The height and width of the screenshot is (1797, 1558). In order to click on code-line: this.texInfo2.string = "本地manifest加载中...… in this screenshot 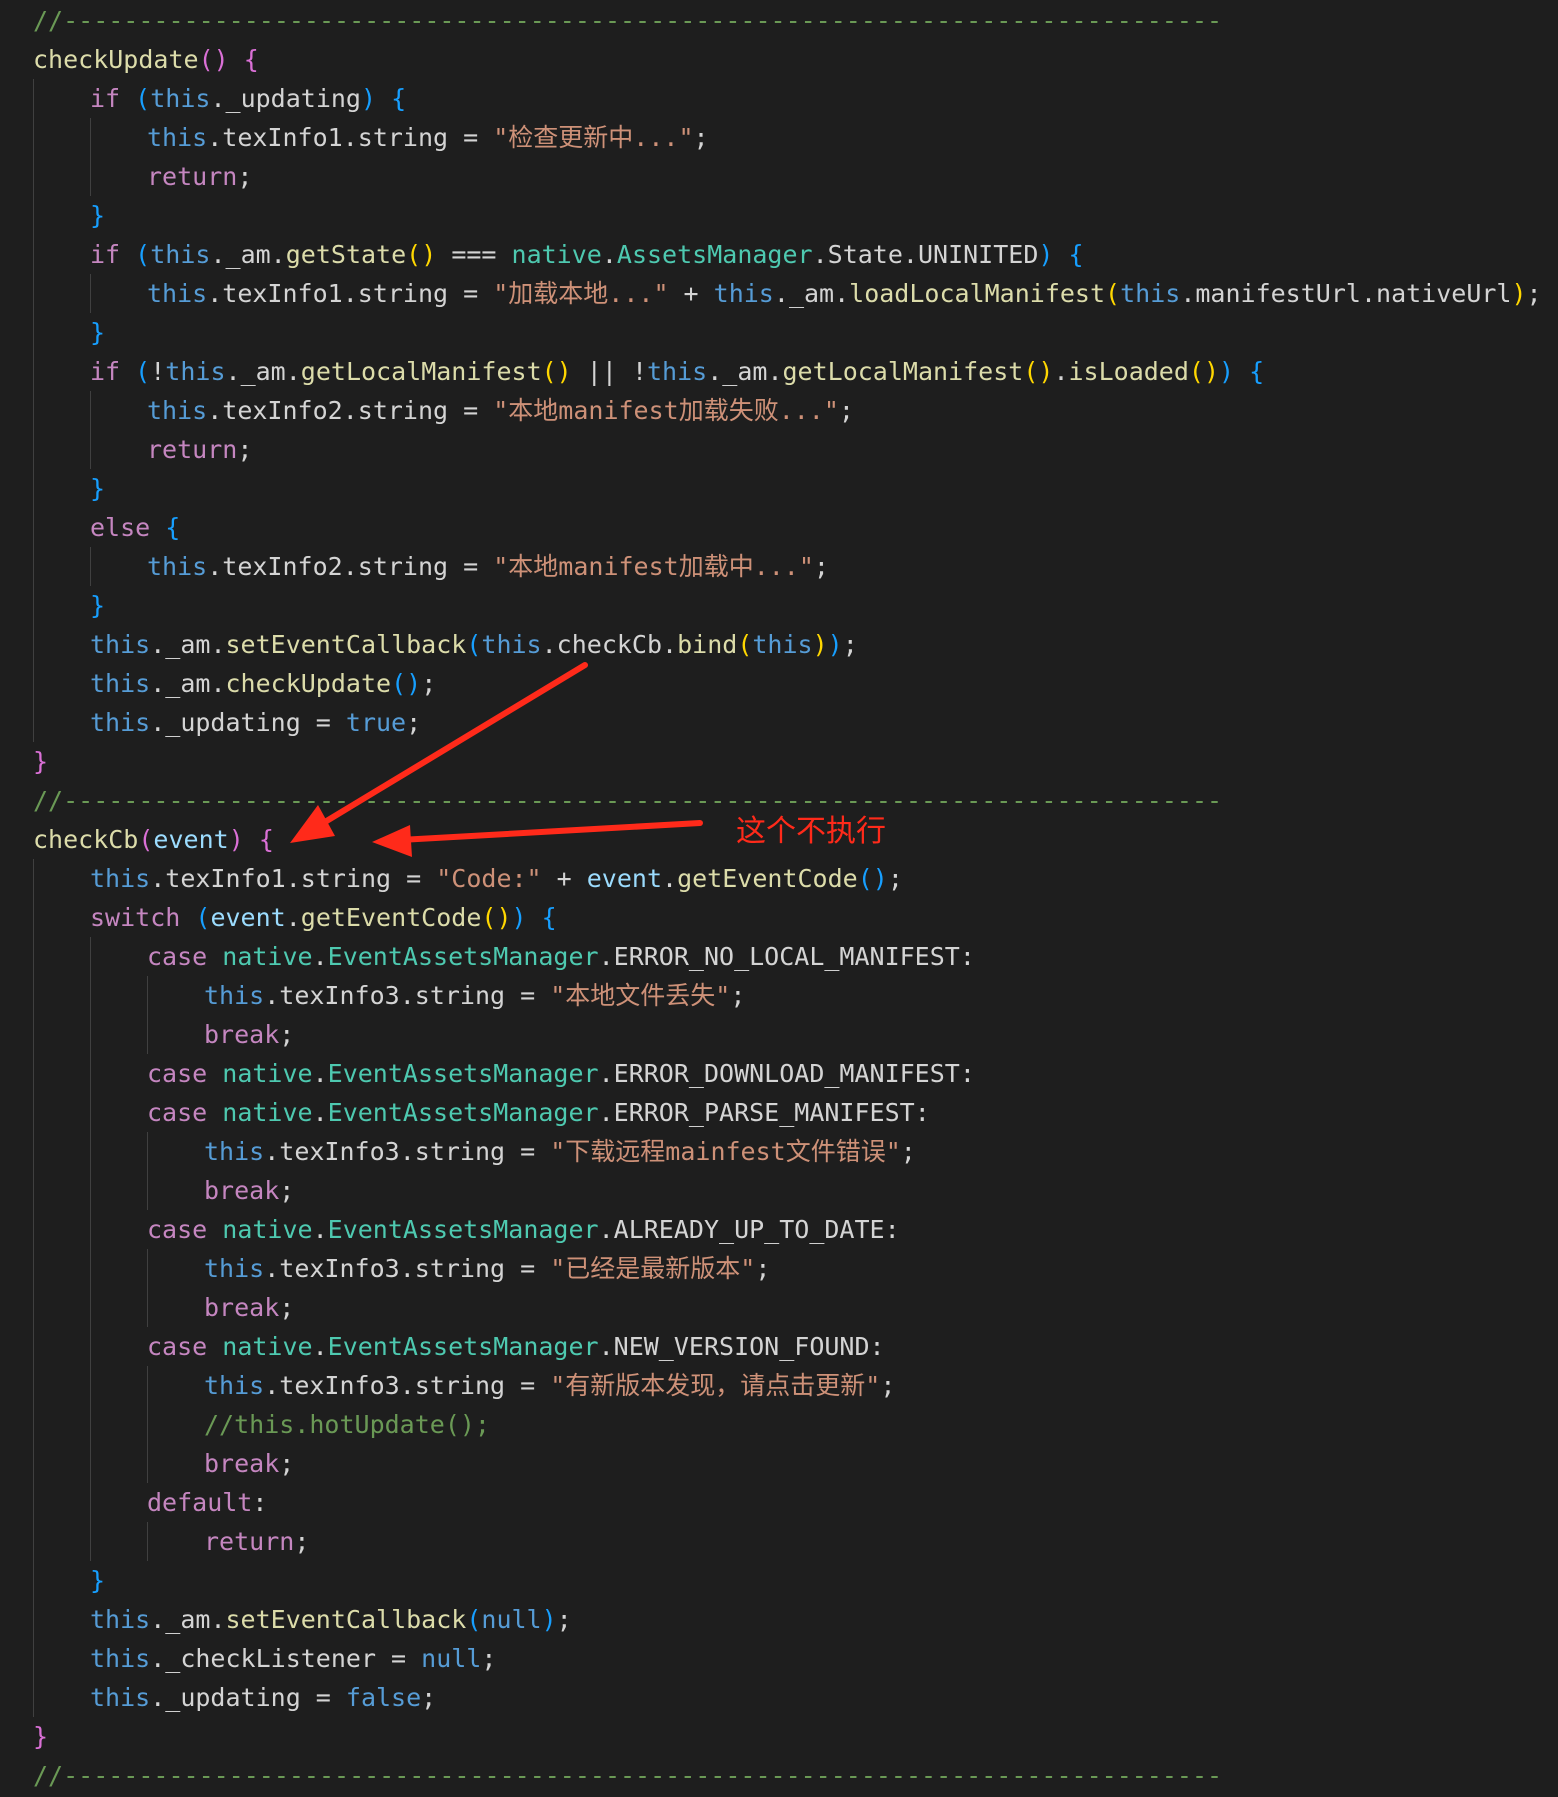, I will do `click(779, 566)`.